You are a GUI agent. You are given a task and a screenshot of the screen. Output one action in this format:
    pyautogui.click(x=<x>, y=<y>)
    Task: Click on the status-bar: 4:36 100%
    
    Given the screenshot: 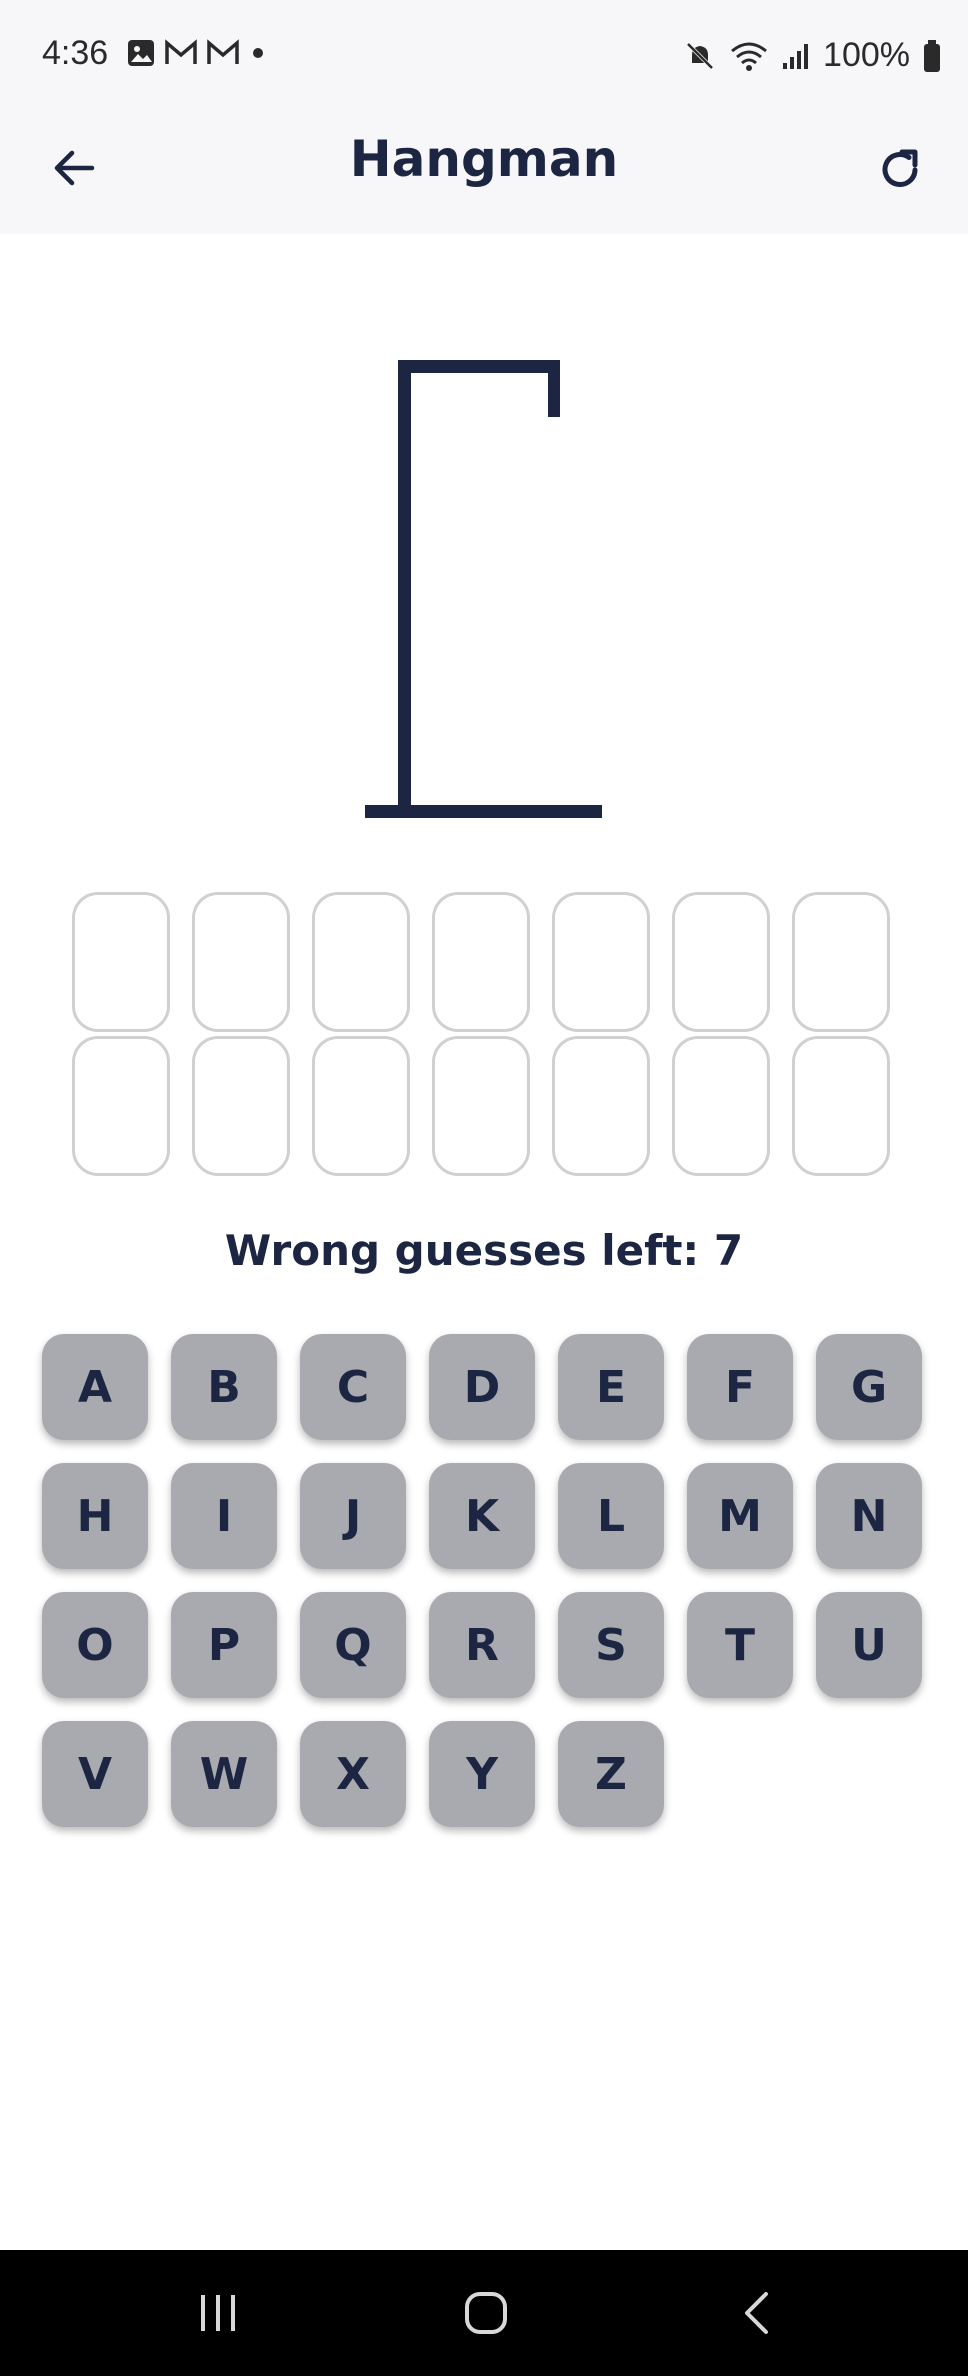 What is the action you would take?
    pyautogui.click(x=484, y=56)
    